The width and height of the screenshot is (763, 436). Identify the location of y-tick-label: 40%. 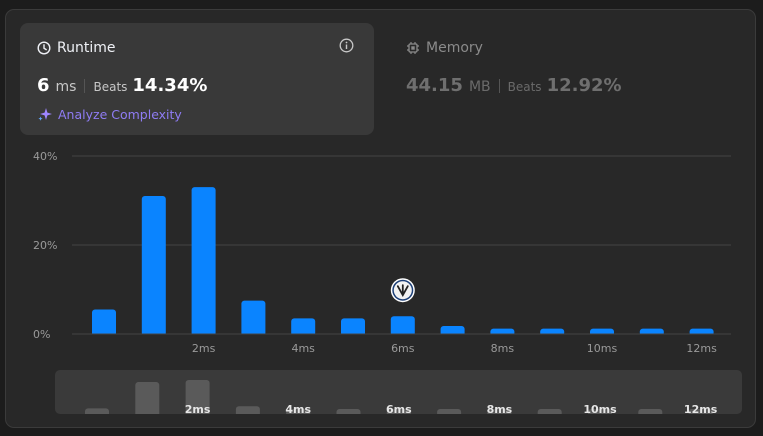
(45, 156).